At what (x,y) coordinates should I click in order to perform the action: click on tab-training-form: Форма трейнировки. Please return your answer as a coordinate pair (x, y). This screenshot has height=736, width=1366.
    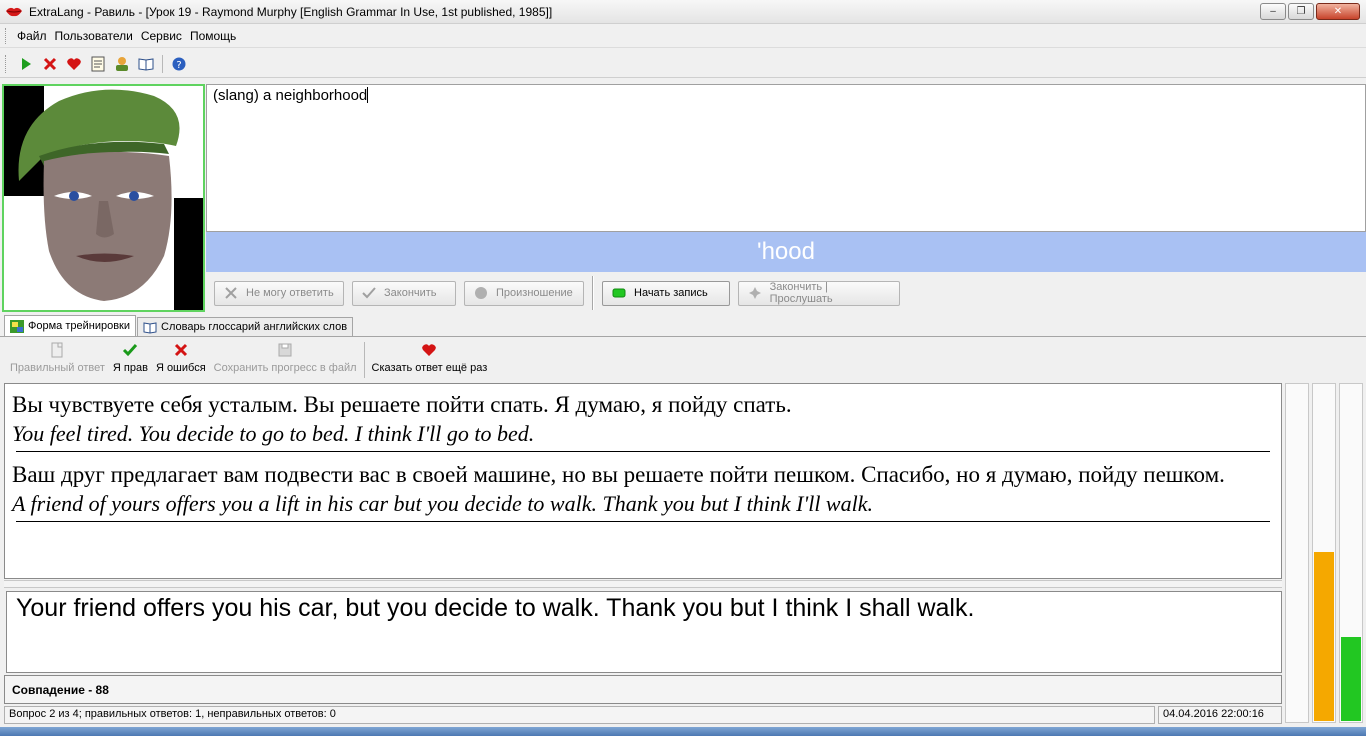
    Looking at the image, I should click on (70, 325).